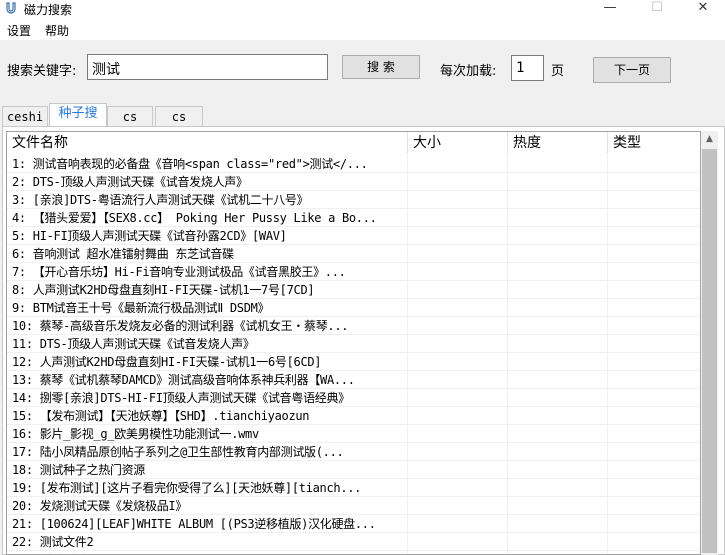  Describe the element at coordinates (207, 182) in the screenshot. I see `filename-cell: 2: DTS-顶级人声测试天碟《试音发烧人声》` at that location.